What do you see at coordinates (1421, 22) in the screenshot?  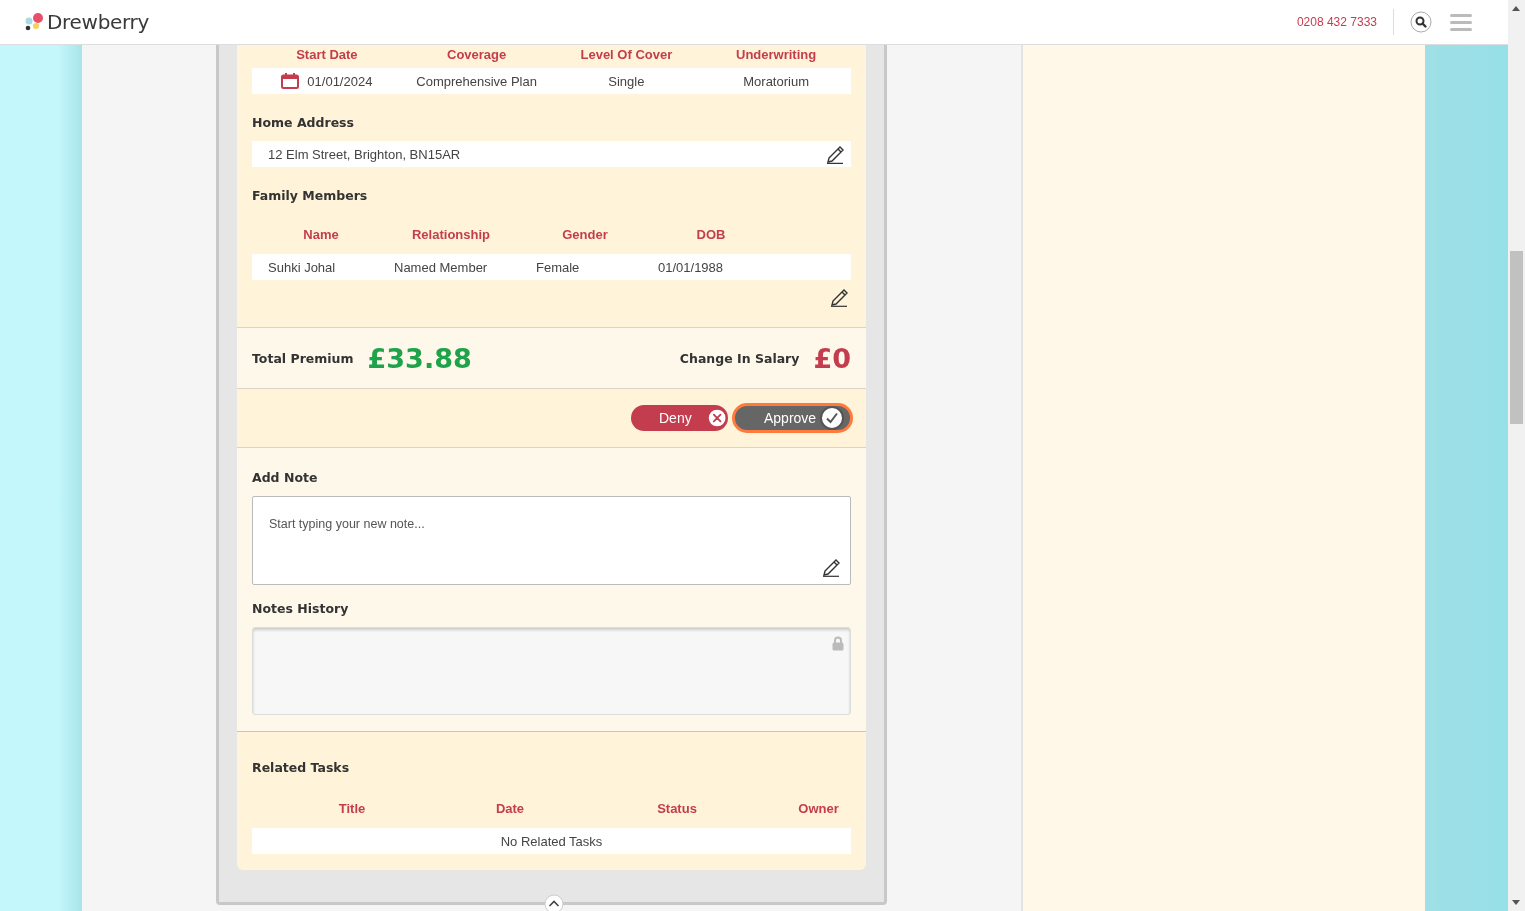 I see `search-icon` at bounding box center [1421, 22].